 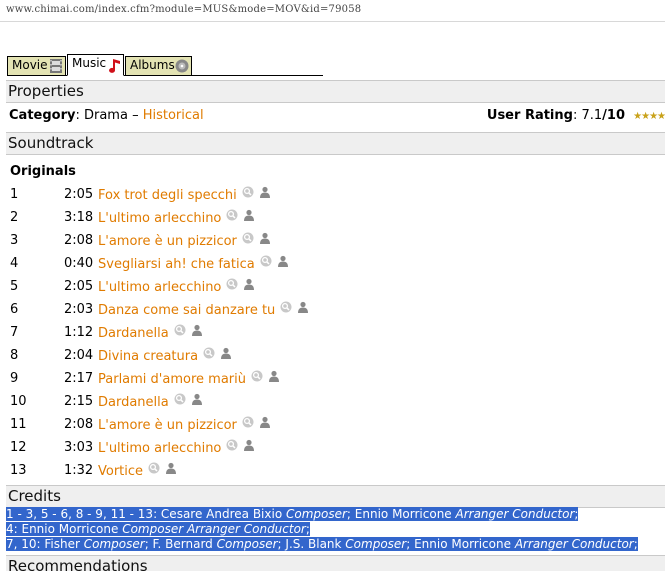 I want to click on music-note-icon, so click(x=114, y=66).